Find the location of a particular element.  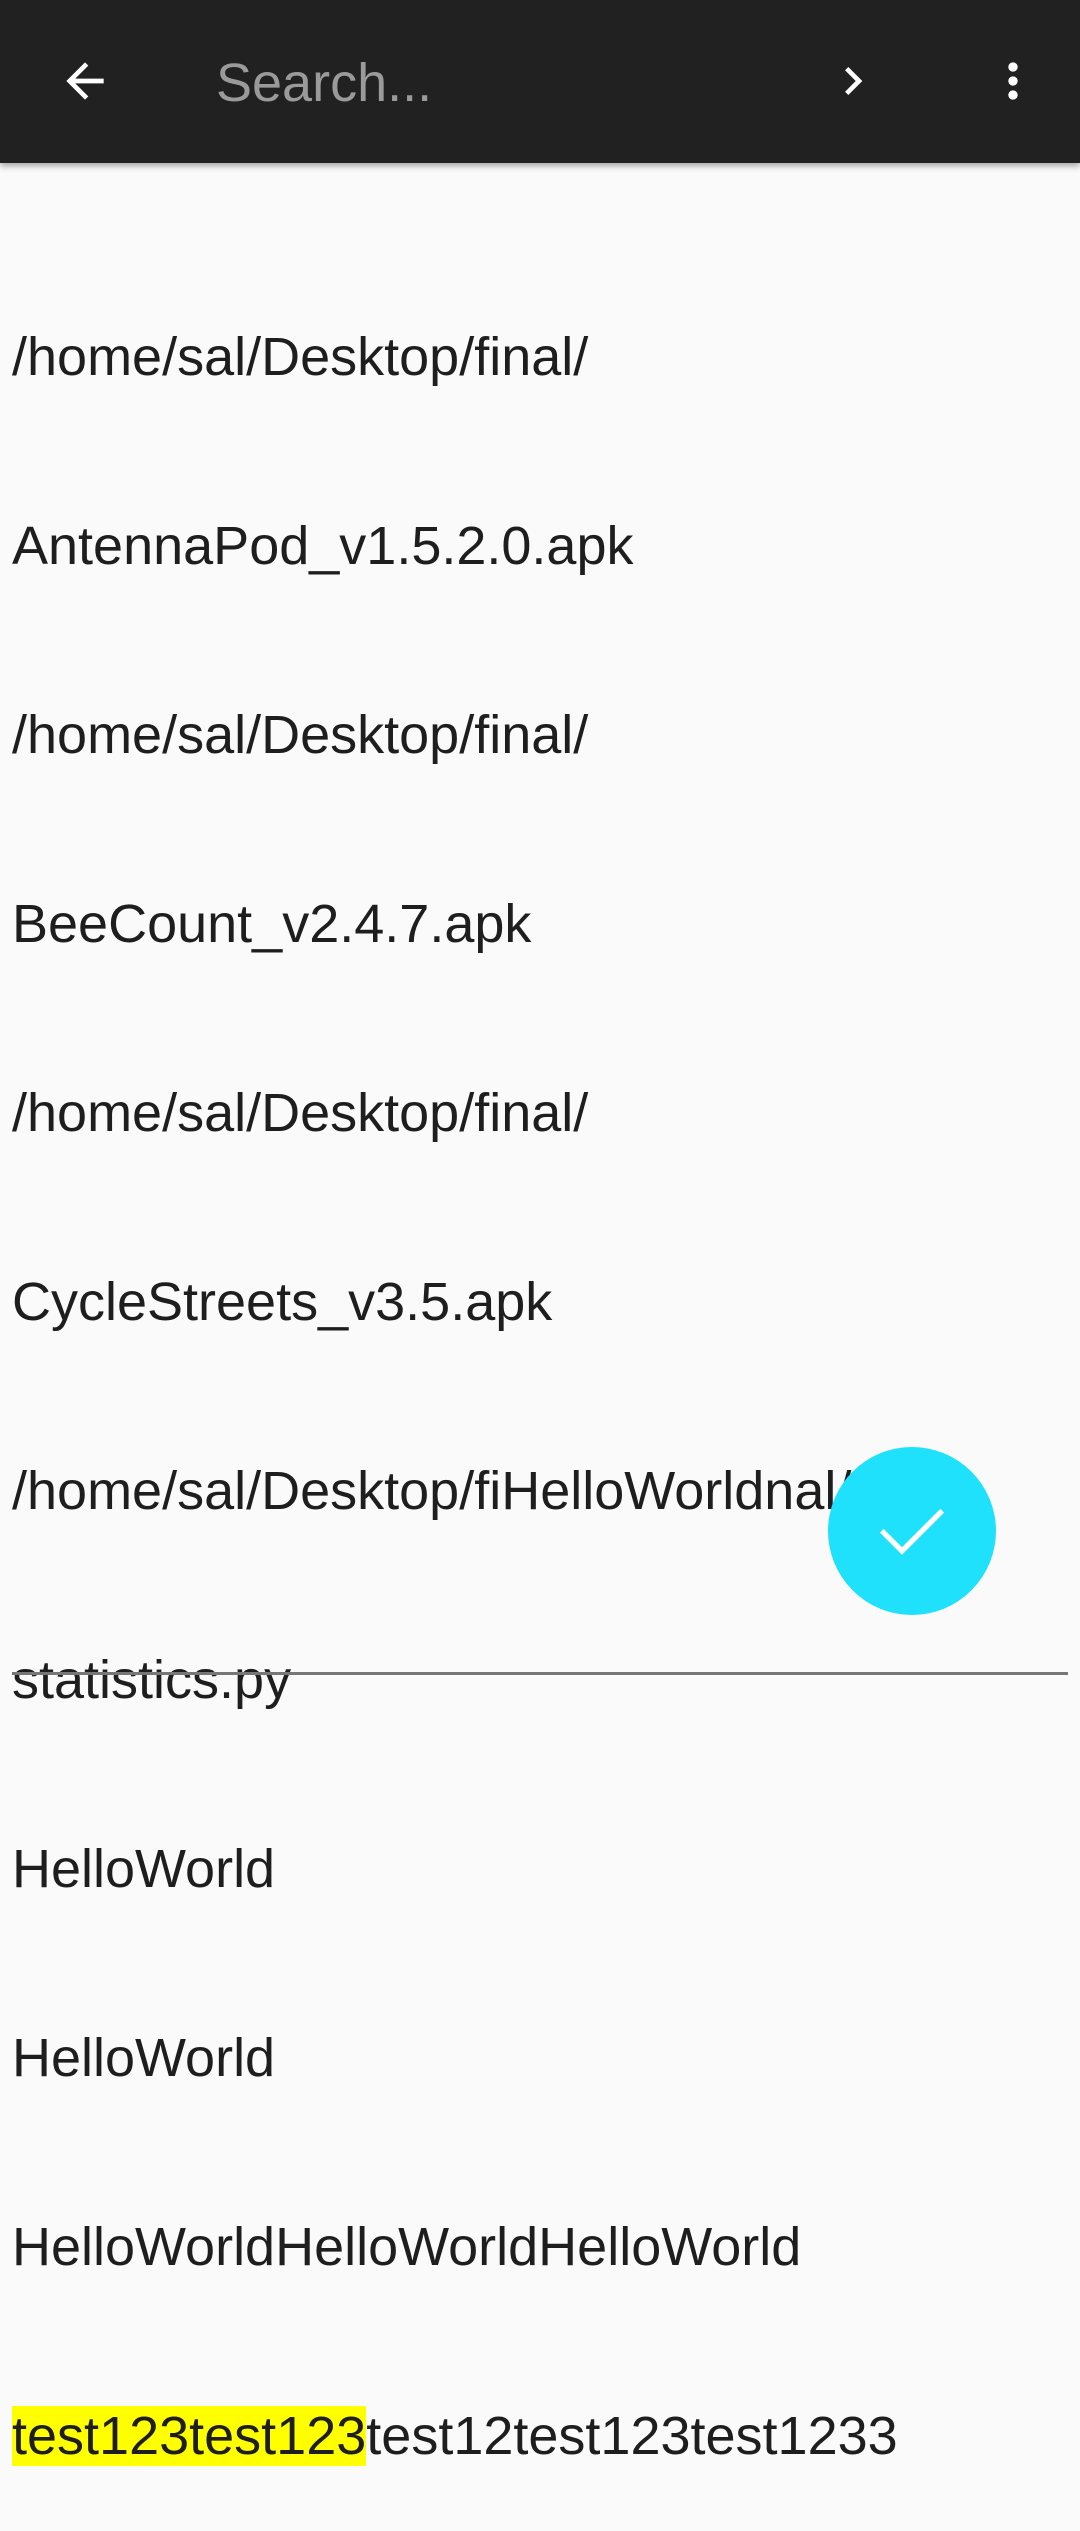

editor-line: CycleStreets_v3.5.apk is located at coordinates (282, 1302).